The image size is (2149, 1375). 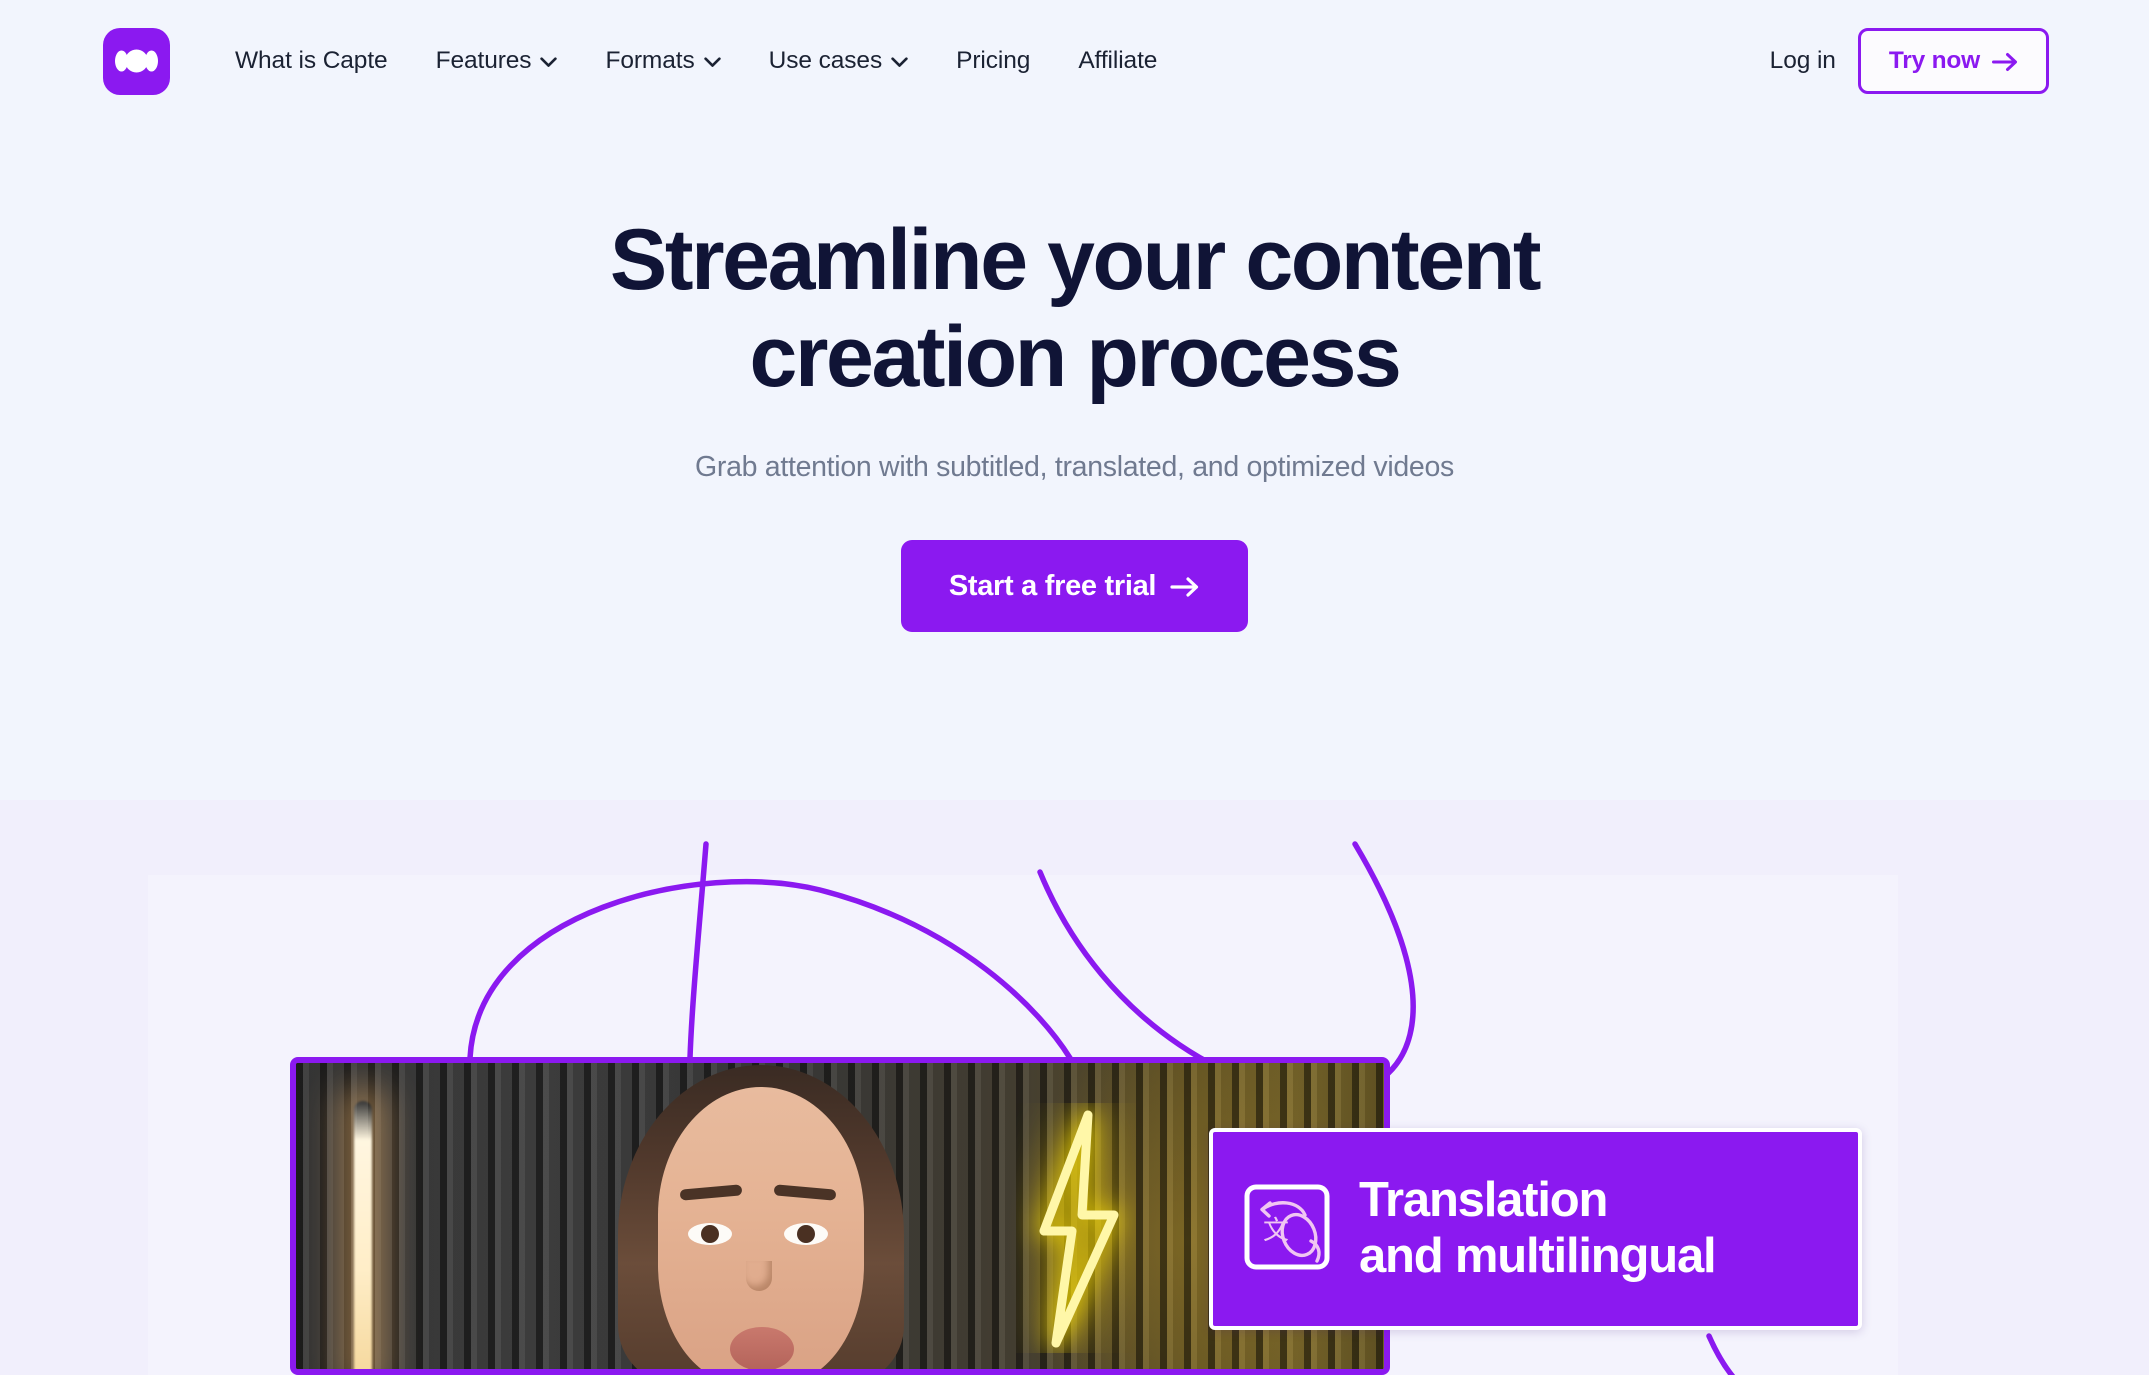 What do you see at coordinates (759, 1276) in the screenshot?
I see `person-nose` at bounding box center [759, 1276].